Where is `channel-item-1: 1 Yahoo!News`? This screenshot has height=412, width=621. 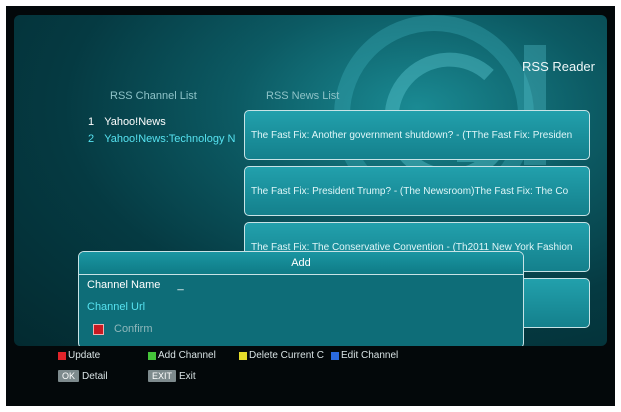 channel-item-1: 1 Yahoo!News is located at coordinates (127, 122).